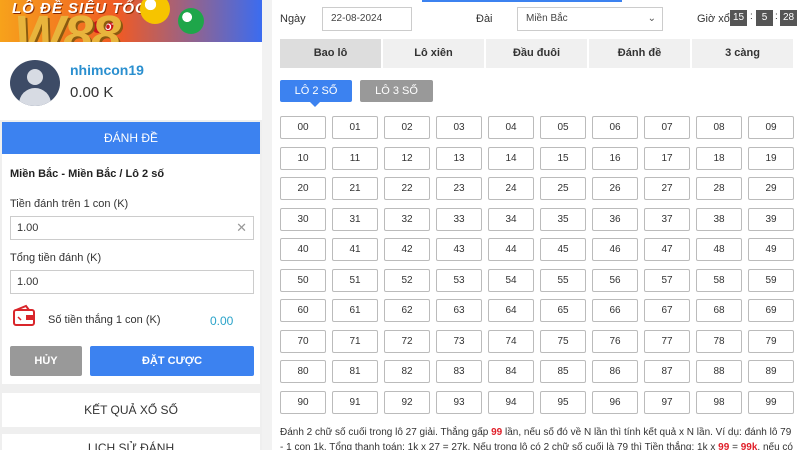 Image resolution: width=800 pixels, height=450 pixels. What do you see at coordinates (719, 219) in the screenshot?
I see `number-cell: 38` at bounding box center [719, 219].